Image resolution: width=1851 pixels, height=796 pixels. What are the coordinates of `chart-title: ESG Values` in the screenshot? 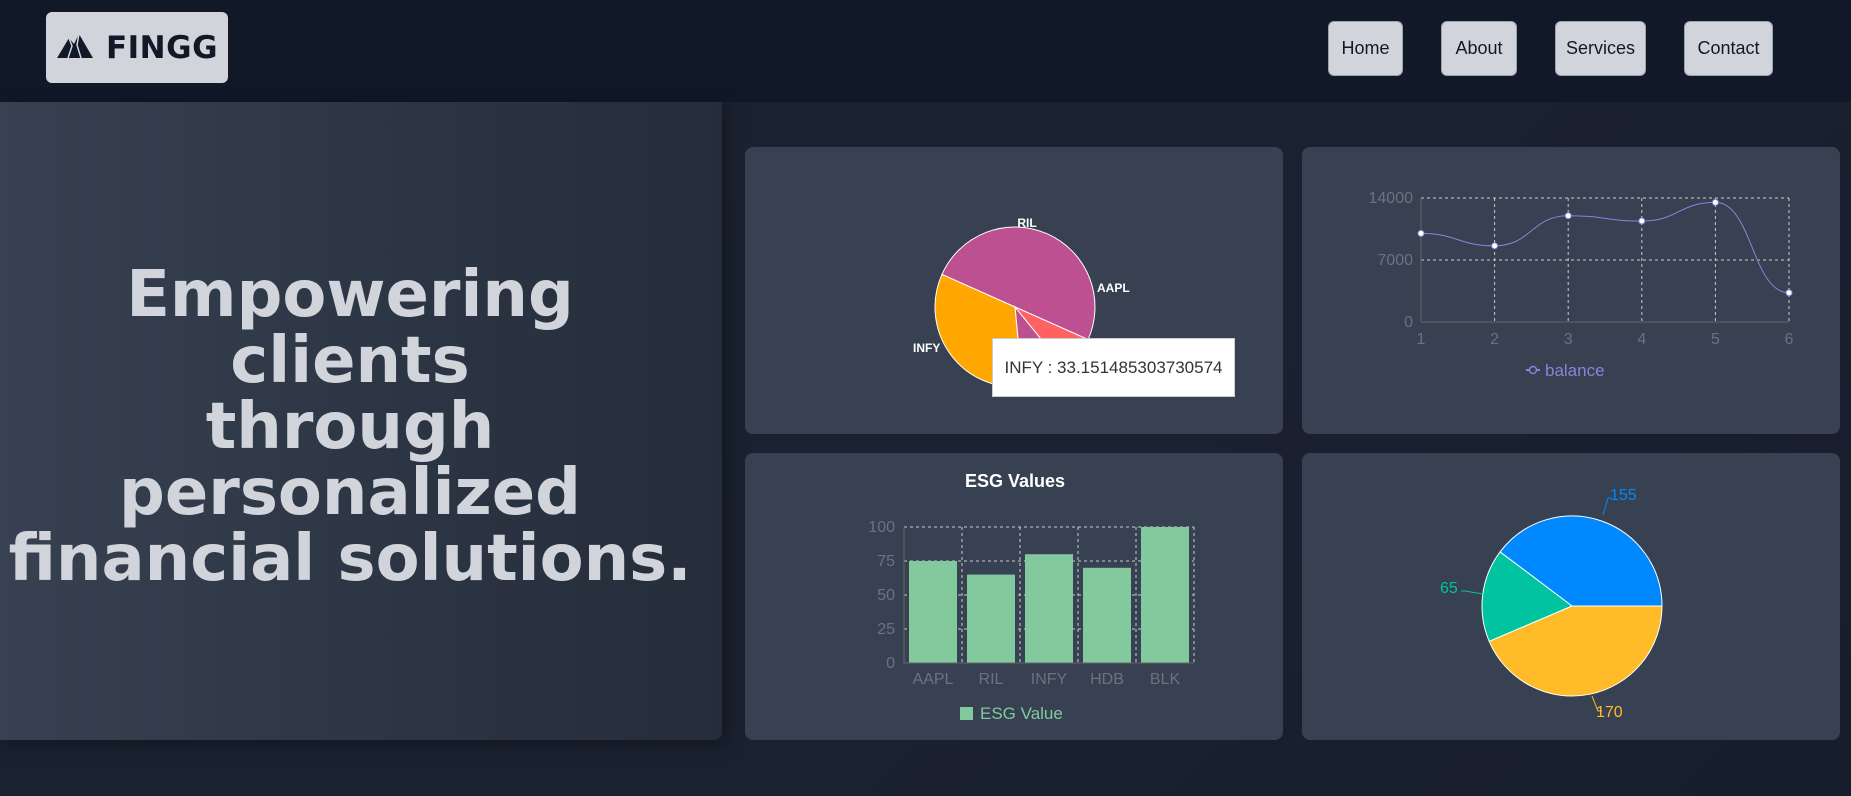 It's located at (1015, 481).